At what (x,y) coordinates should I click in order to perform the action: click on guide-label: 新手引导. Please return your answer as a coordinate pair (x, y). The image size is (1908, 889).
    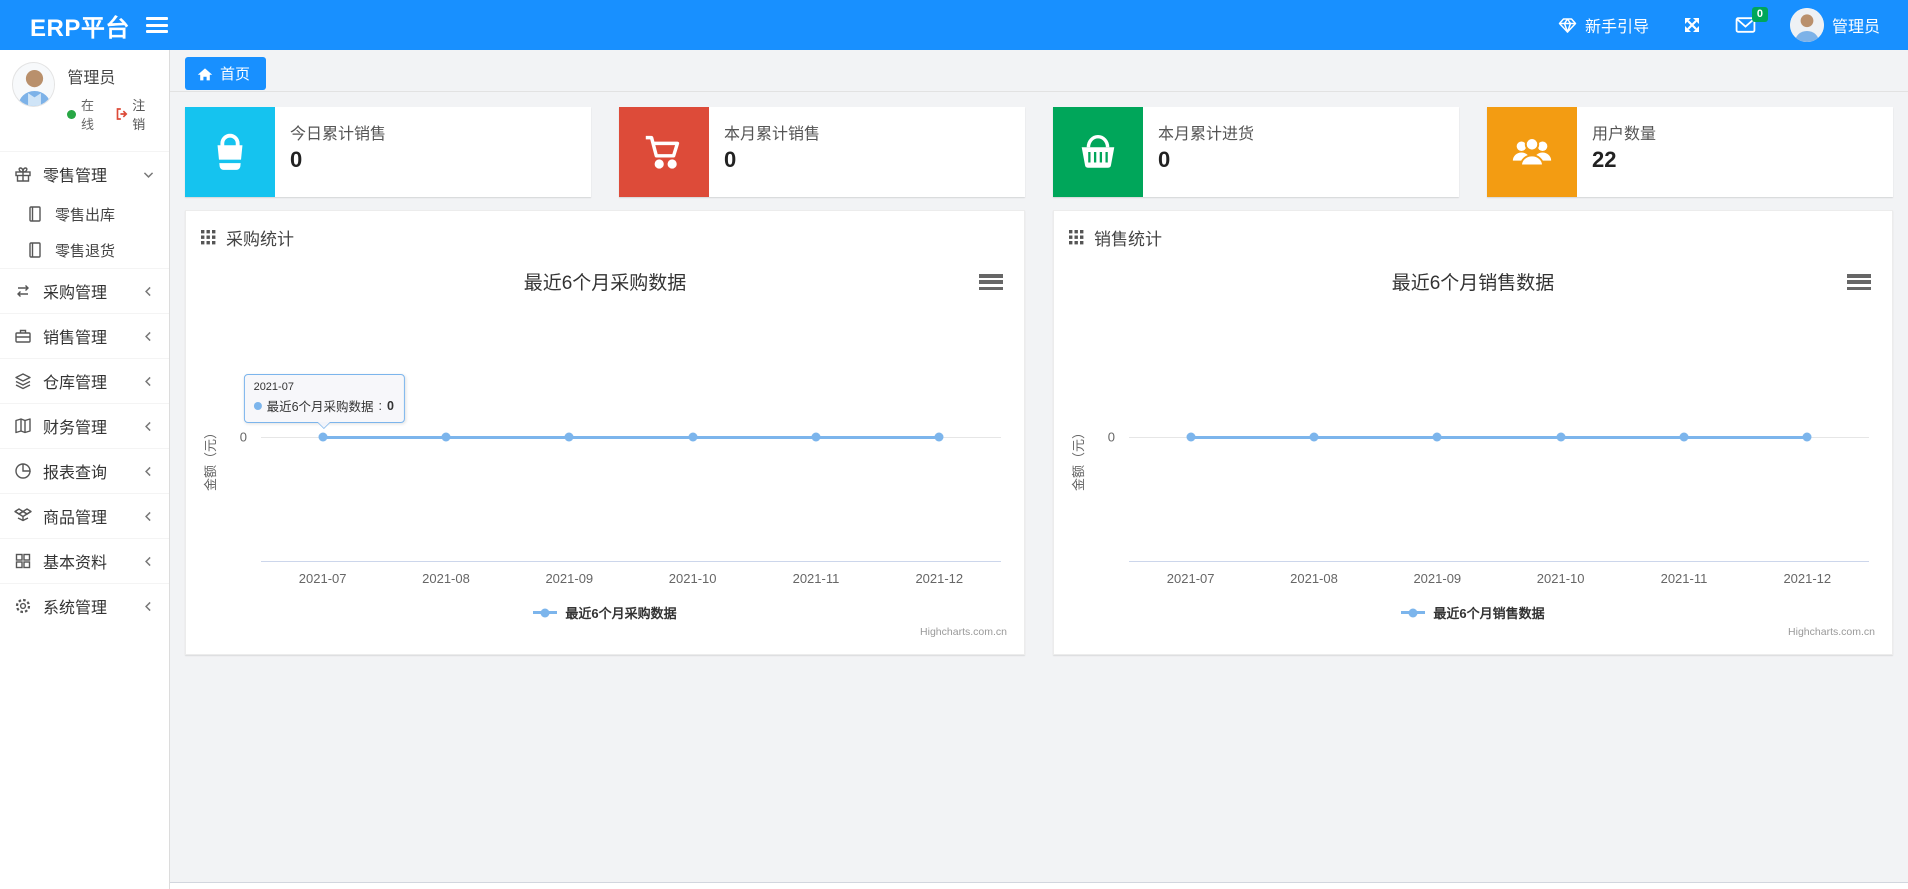
    Looking at the image, I should click on (1616, 27).